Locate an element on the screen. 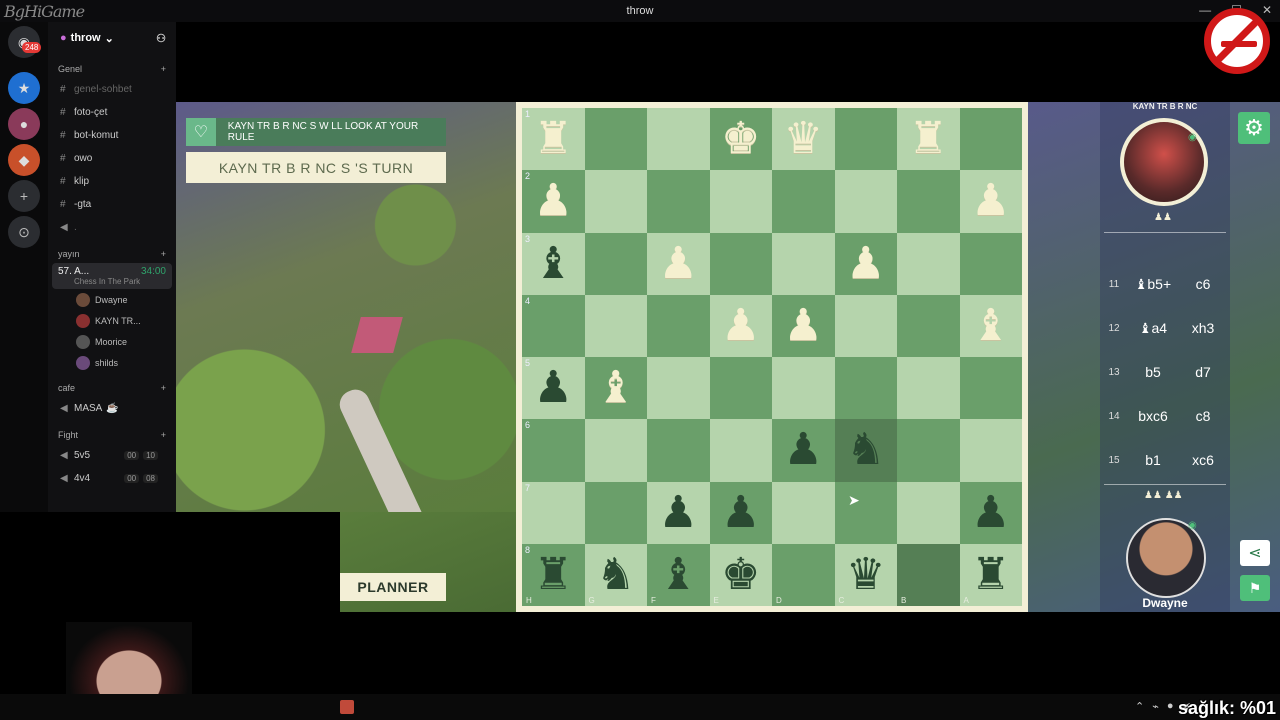 Image resolution: width=1280 pixels, height=720 pixels. board-square: 4 is located at coordinates (553, 325).